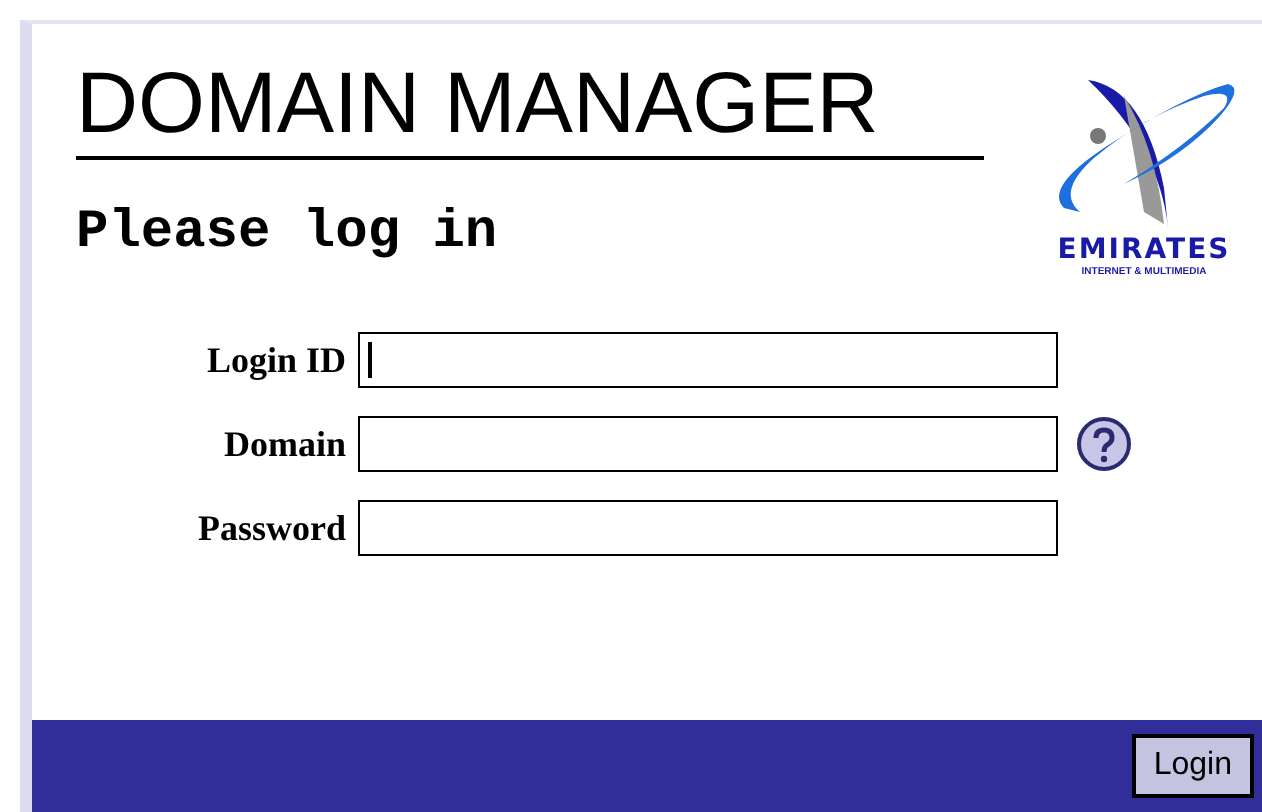  I want to click on logo-name: EMIRATES, so click(1144, 251).